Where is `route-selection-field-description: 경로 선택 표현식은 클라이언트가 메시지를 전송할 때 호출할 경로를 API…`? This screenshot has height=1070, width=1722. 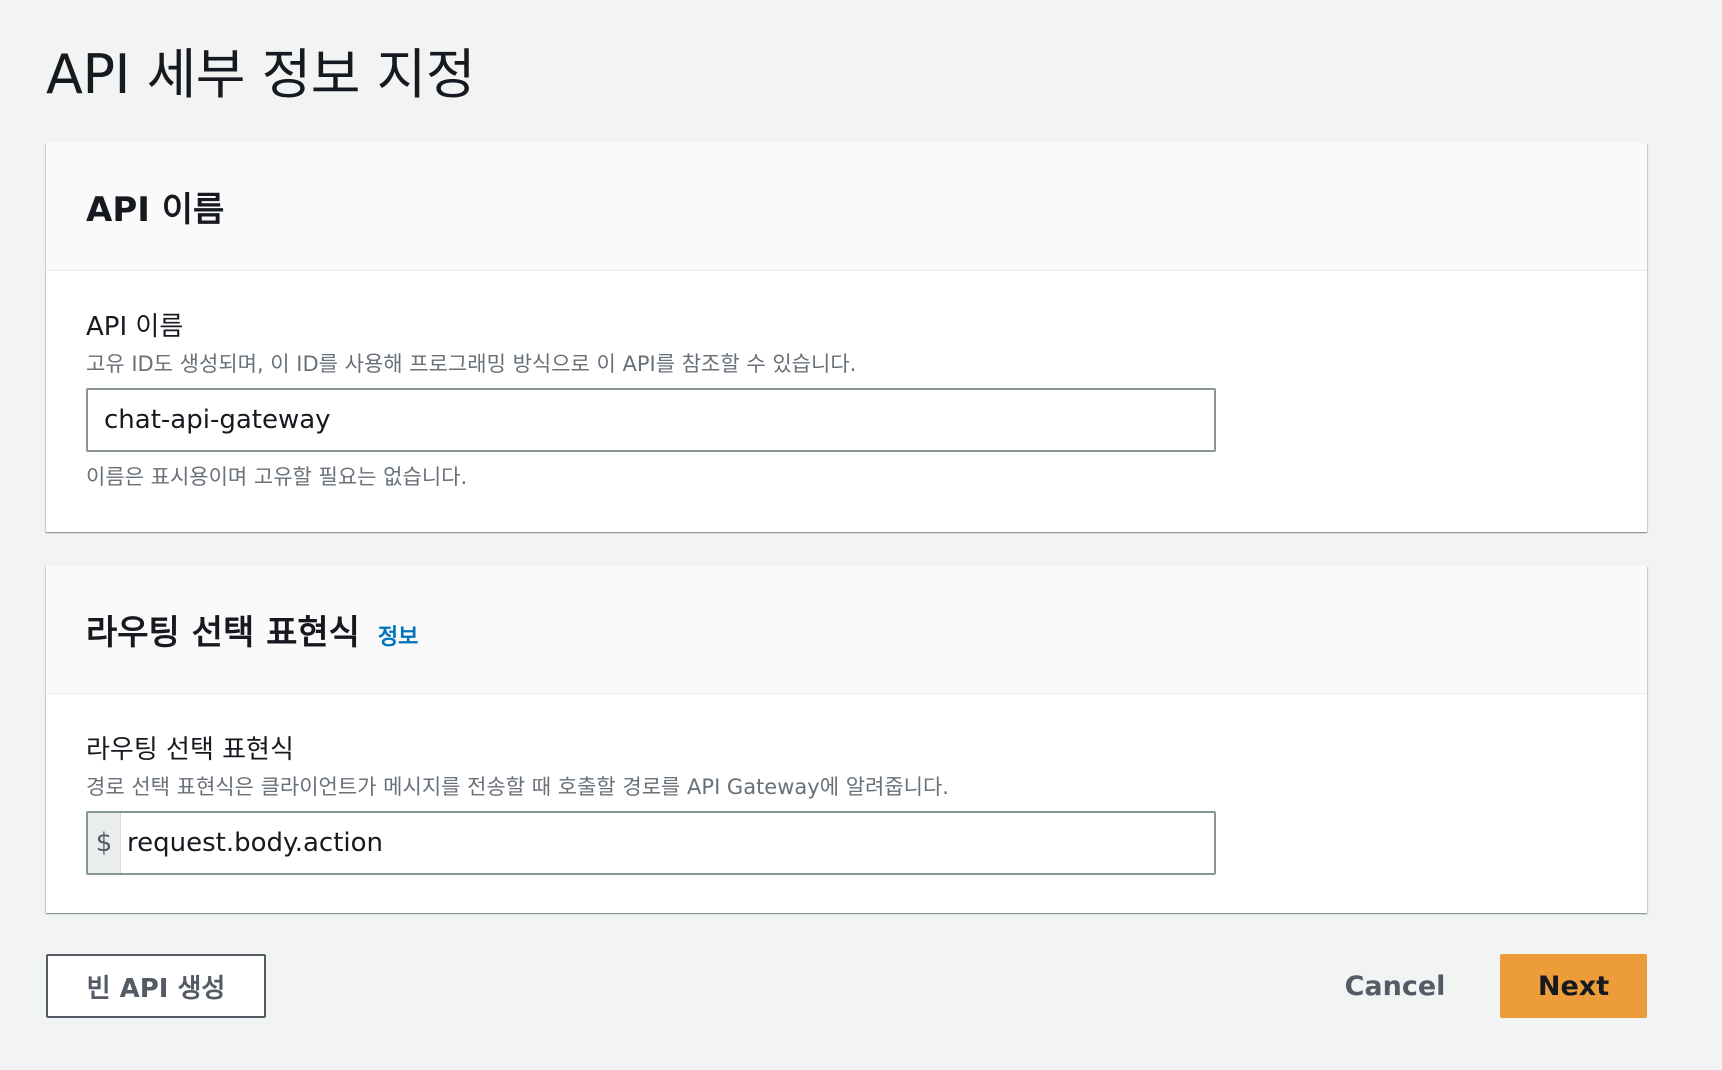
route-selection-field-description: 경로 선택 표현식은 클라이언트가 메시지를 전송할 때 호출할 경로를 API… is located at coordinates (517, 787).